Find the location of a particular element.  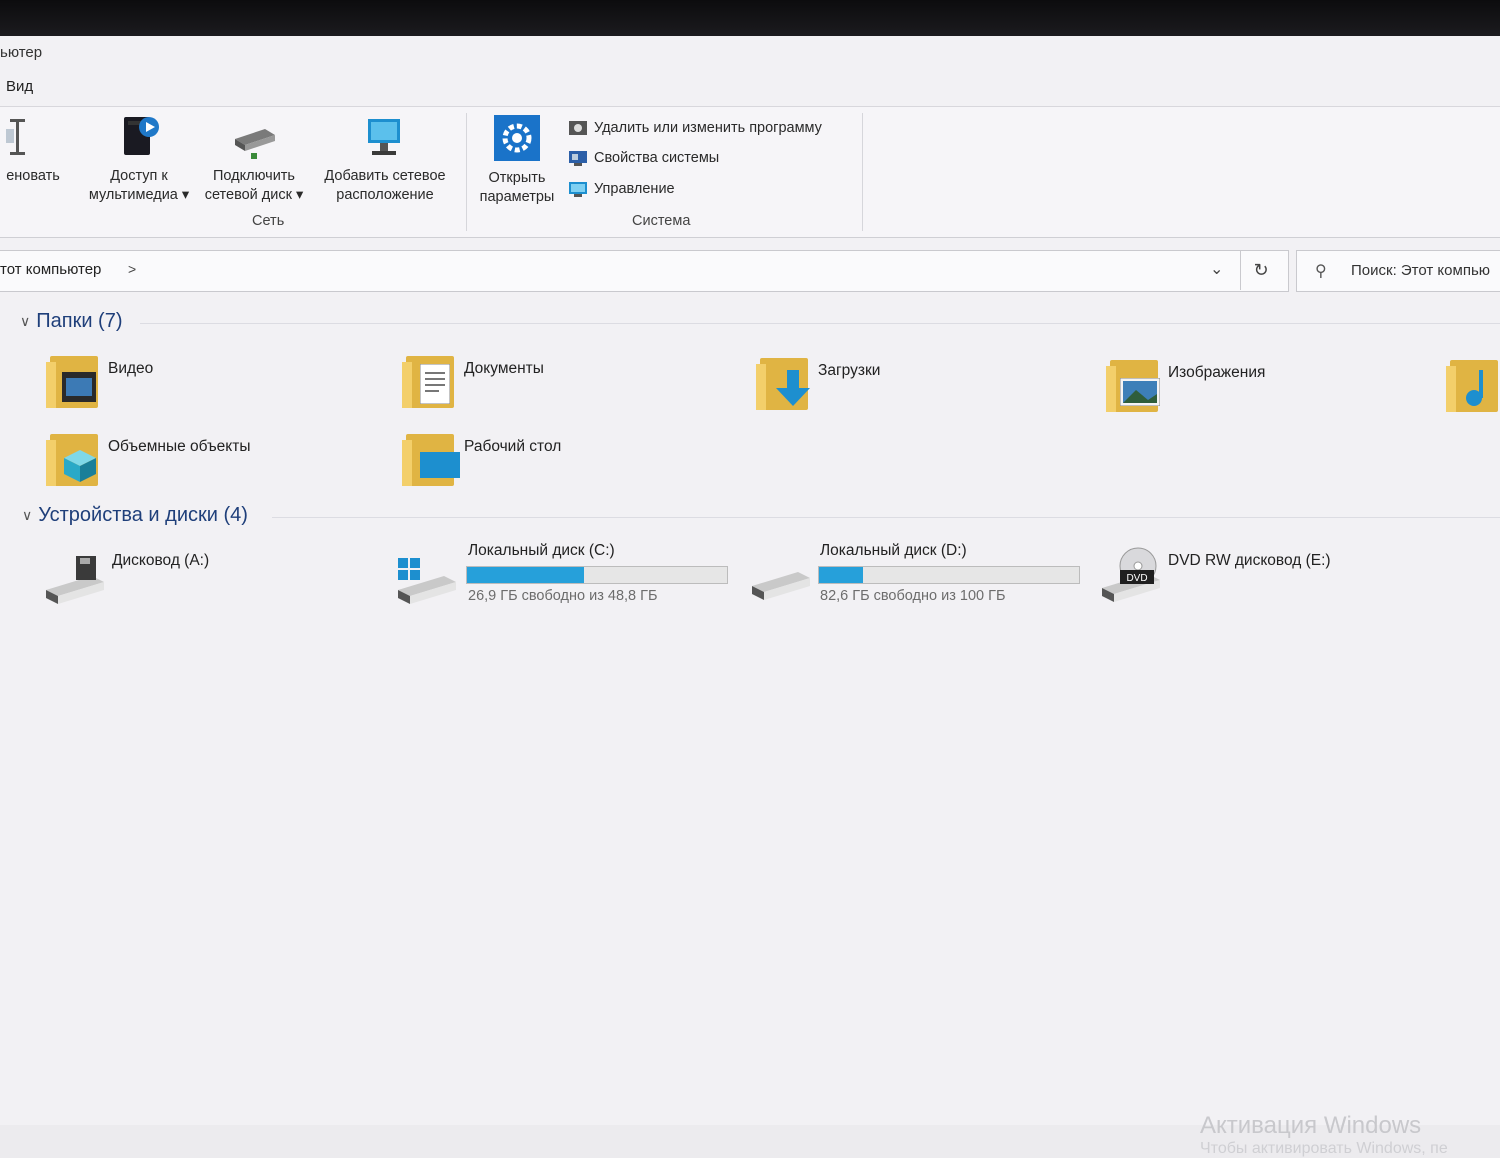

chevron-down-icon: ⌄ is located at coordinates (1216, 269).